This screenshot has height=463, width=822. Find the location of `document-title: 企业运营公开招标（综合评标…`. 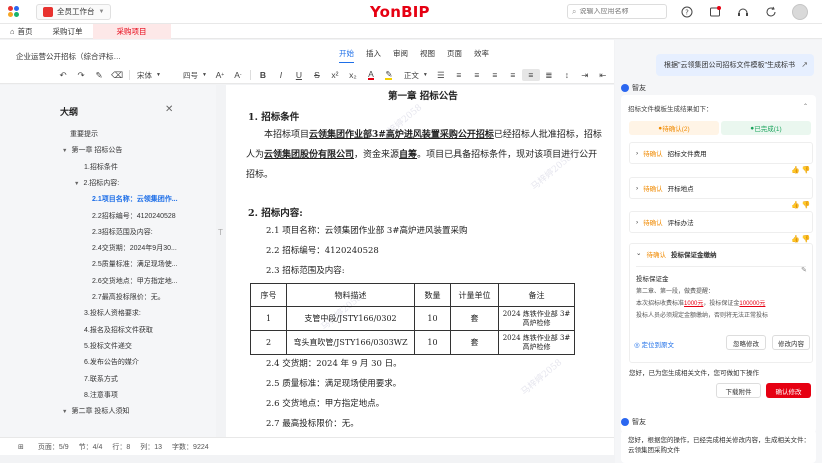

document-title: 企业运营公开招标（综合评标… is located at coordinates (68, 56).